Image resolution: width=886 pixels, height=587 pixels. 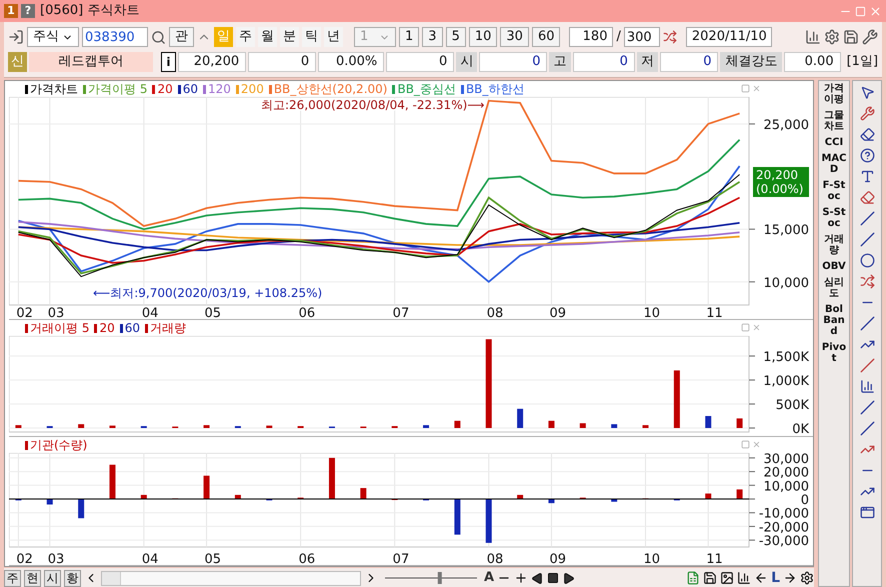 I want to click on axis-label: 0K, so click(x=800, y=429).